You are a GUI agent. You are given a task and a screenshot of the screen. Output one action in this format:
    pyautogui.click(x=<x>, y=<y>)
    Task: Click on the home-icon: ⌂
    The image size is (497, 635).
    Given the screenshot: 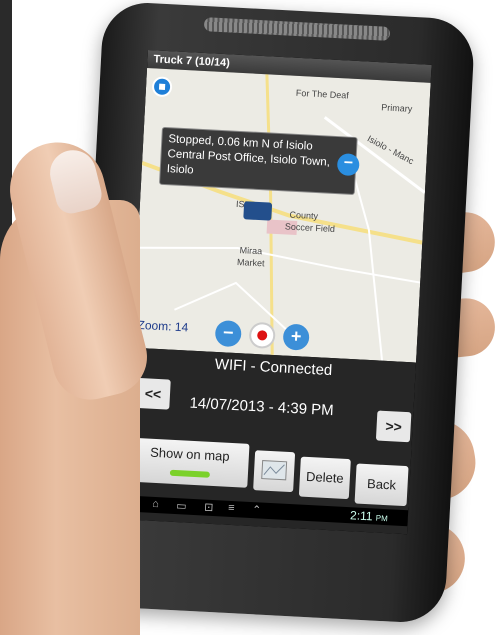 What is the action you would take?
    pyautogui.click(x=155, y=504)
    